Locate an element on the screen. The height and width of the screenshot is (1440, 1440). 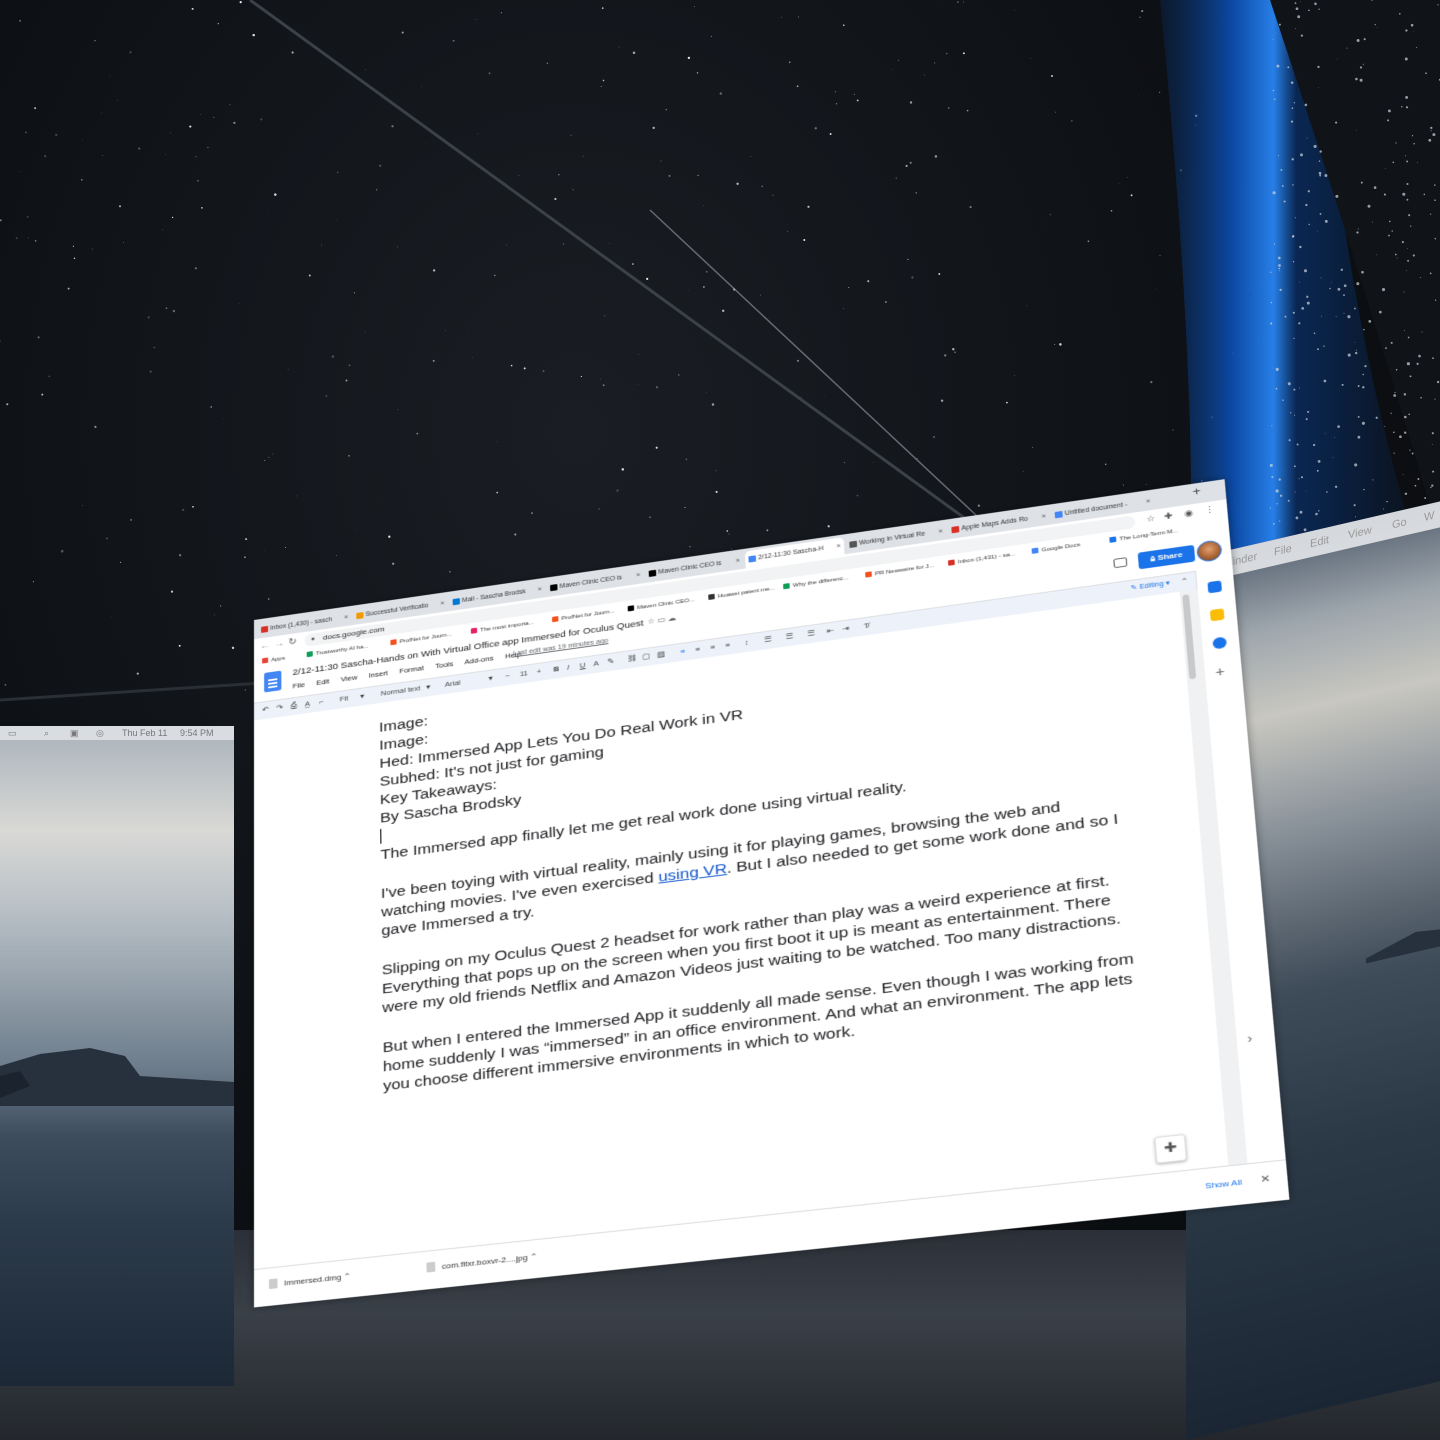
lock-icon: ● is located at coordinates (312, 639).